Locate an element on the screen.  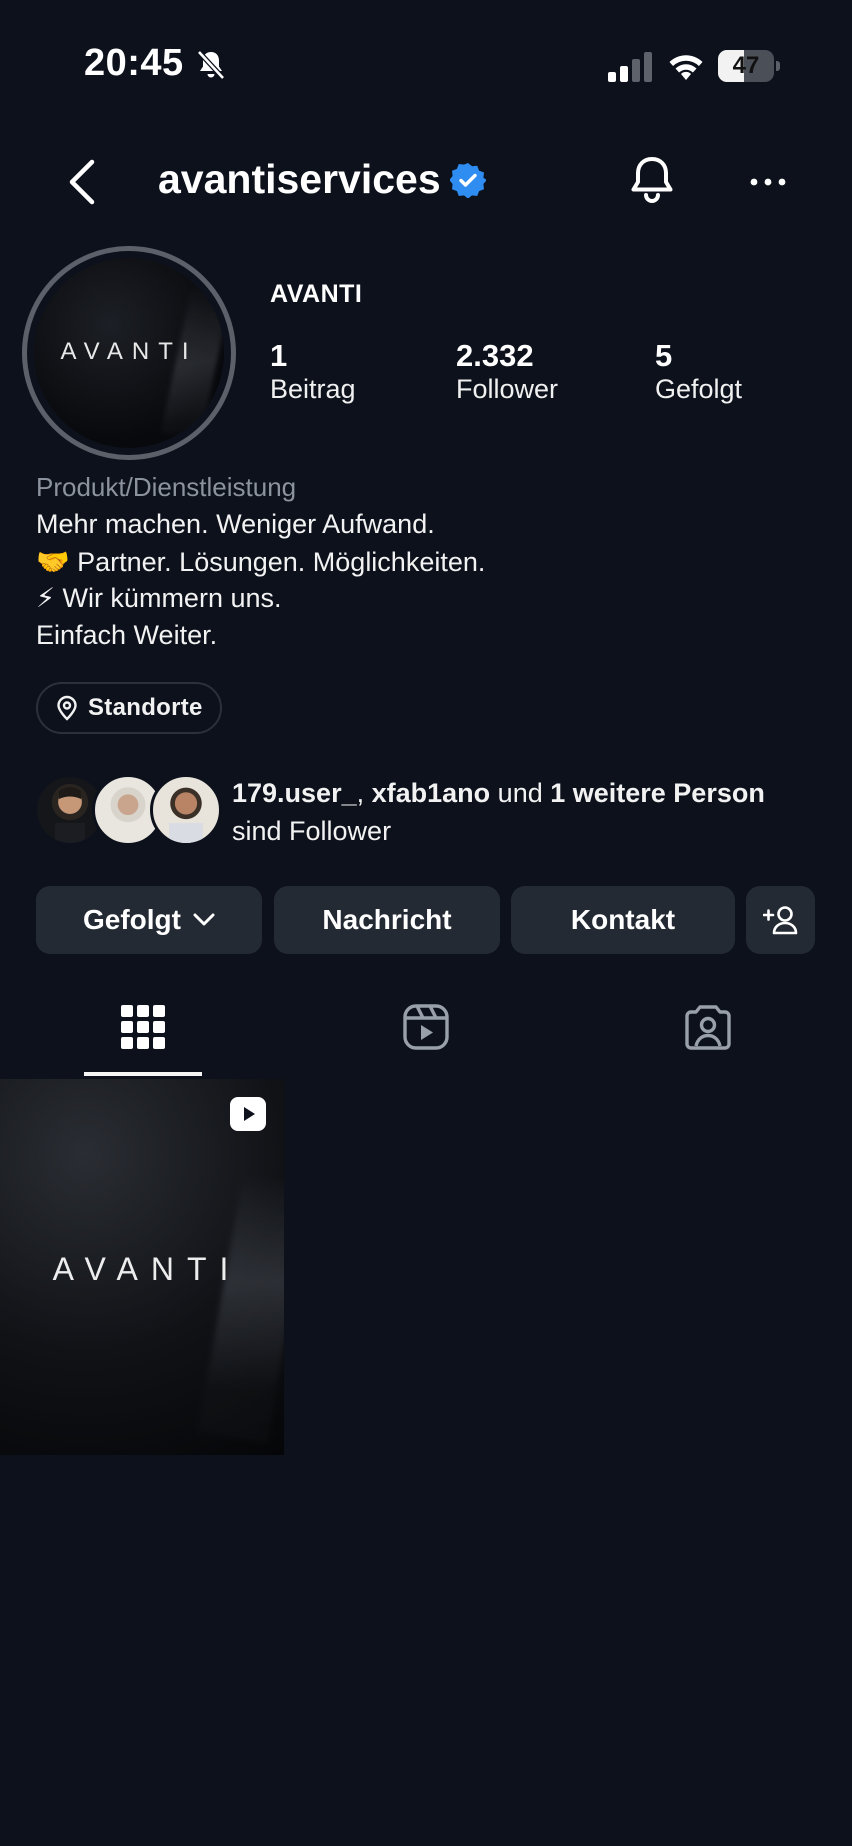
stat-following-count: 5 is located at coordinates (664, 355).